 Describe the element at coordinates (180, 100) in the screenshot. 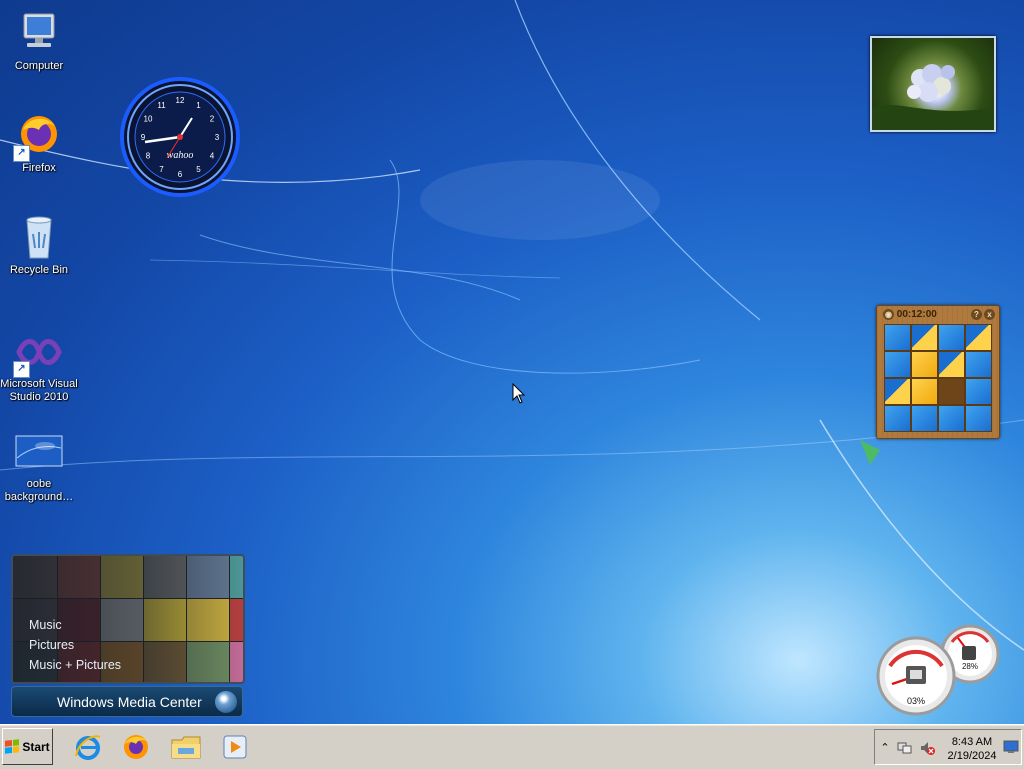

I see `clock-numeral: 12` at that location.